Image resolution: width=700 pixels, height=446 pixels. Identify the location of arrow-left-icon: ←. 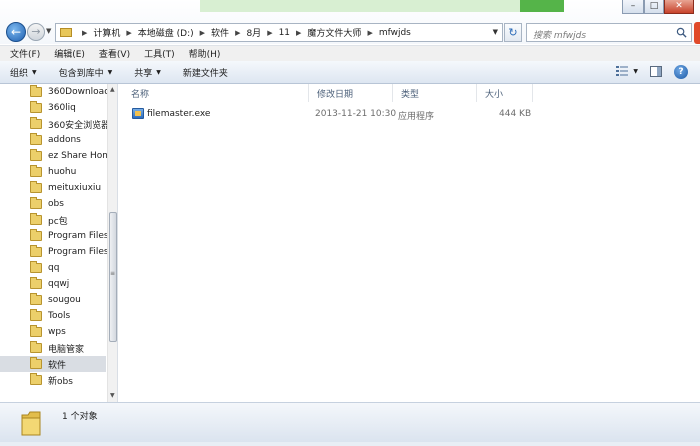
(16, 32).